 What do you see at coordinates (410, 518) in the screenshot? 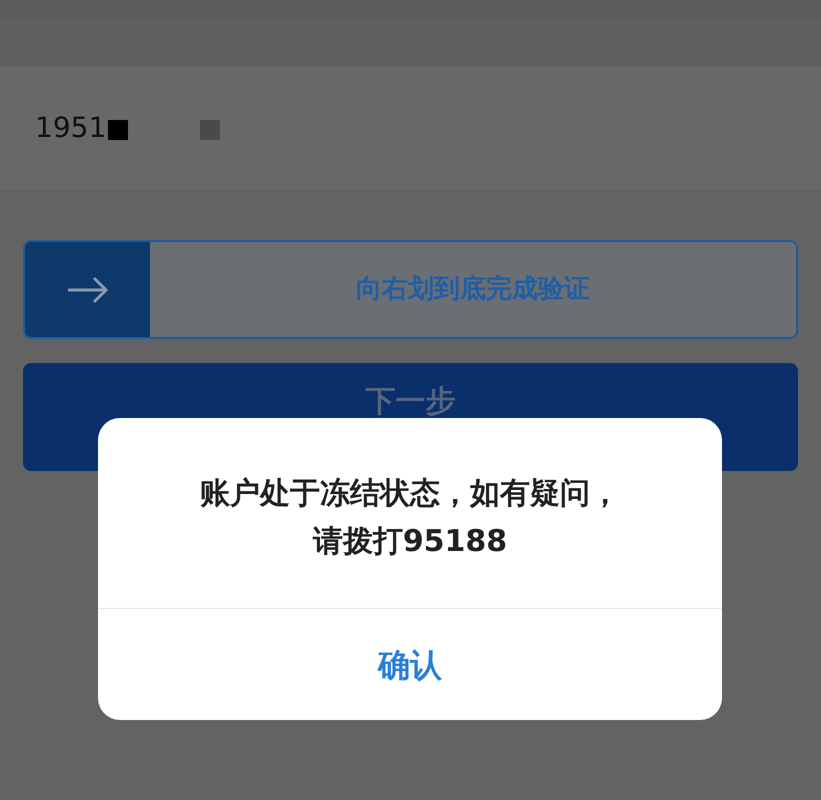
I see `dialog-message: 账户处于冻结状态，如有疑问，请拨打95188` at bounding box center [410, 518].